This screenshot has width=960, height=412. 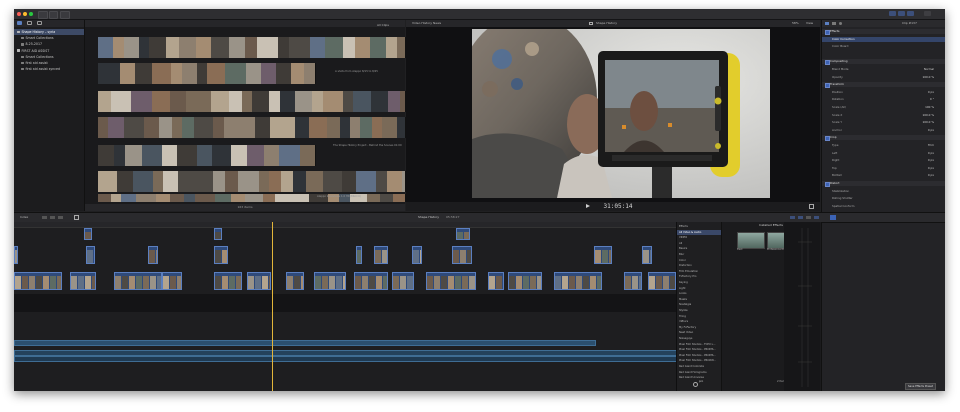 What do you see at coordinates (49, 69) in the screenshot?
I see `library-item: first aid assist synced` at bounding box center [49, 69].